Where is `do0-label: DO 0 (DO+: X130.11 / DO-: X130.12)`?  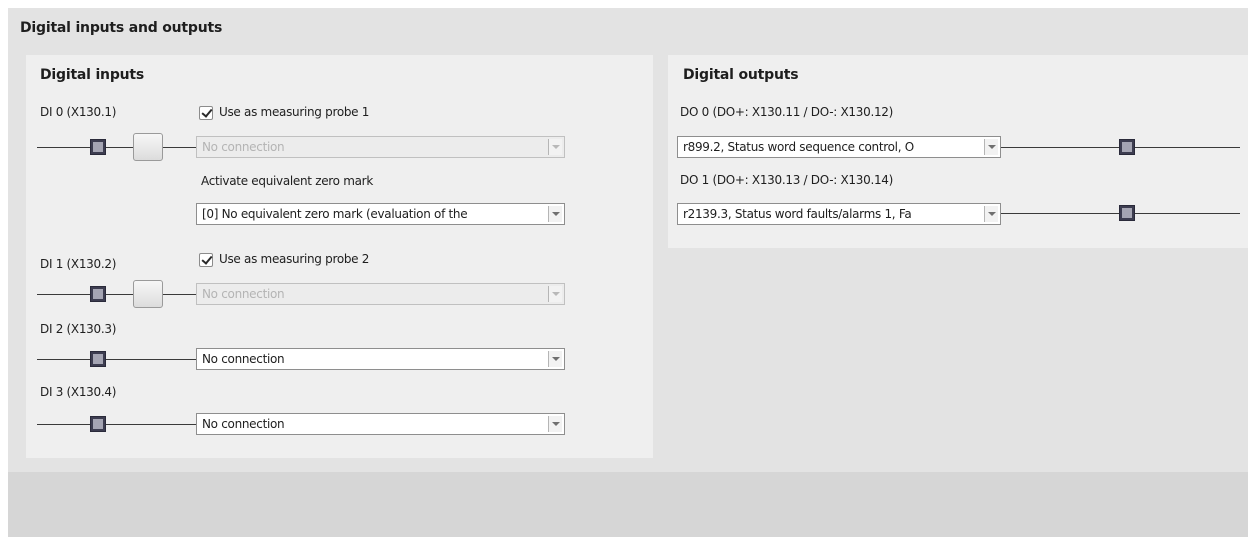
do0-label: DO 0 (DO+: X130.11 / DO-: X130.12) is located at coordinates (787, 112).